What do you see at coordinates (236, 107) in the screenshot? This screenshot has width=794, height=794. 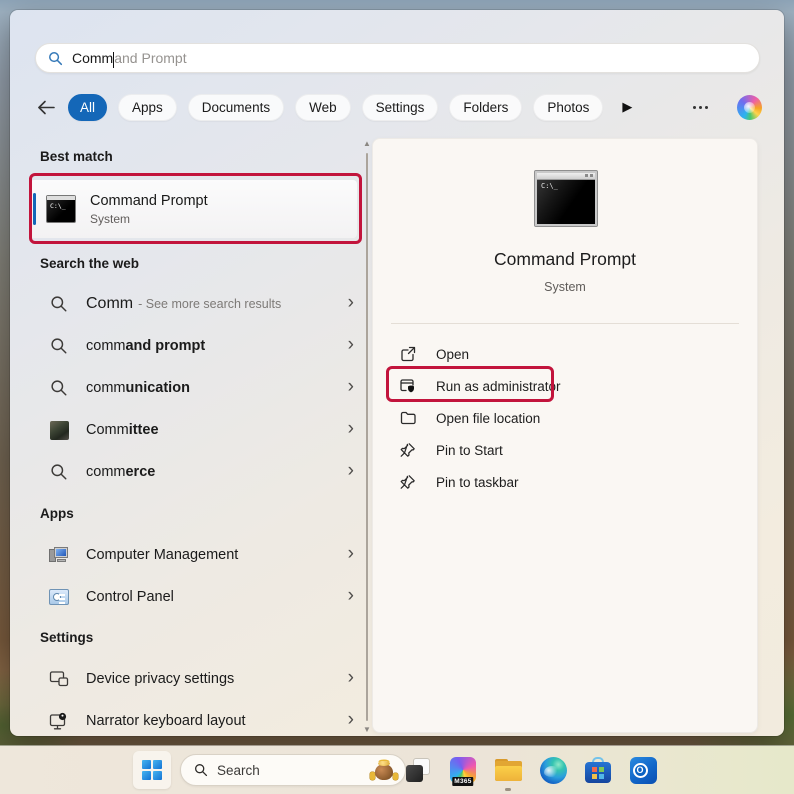 I see `filter-tab-documents: Documents` at bounding box center [236, 107].